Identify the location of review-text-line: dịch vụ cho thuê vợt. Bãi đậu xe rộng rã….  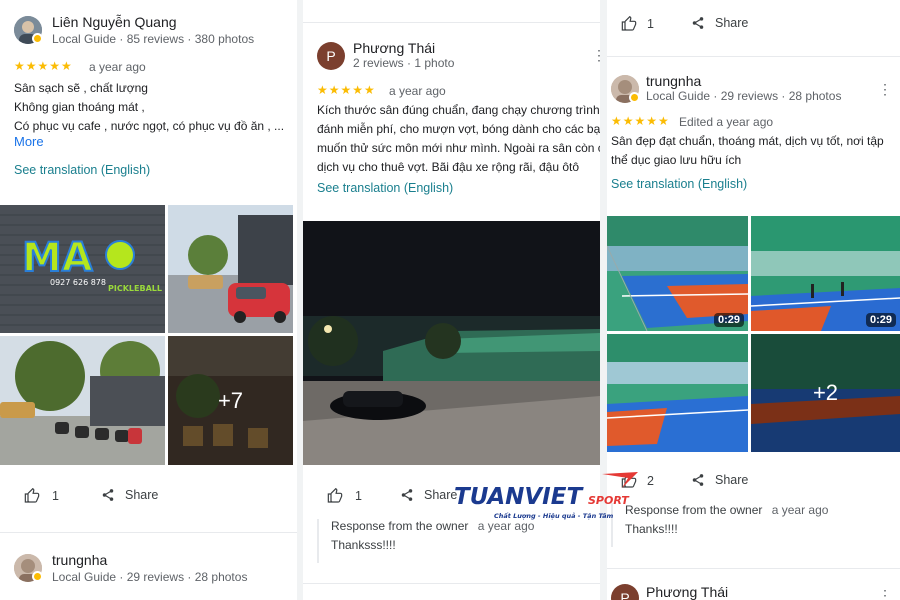
(448, 167).